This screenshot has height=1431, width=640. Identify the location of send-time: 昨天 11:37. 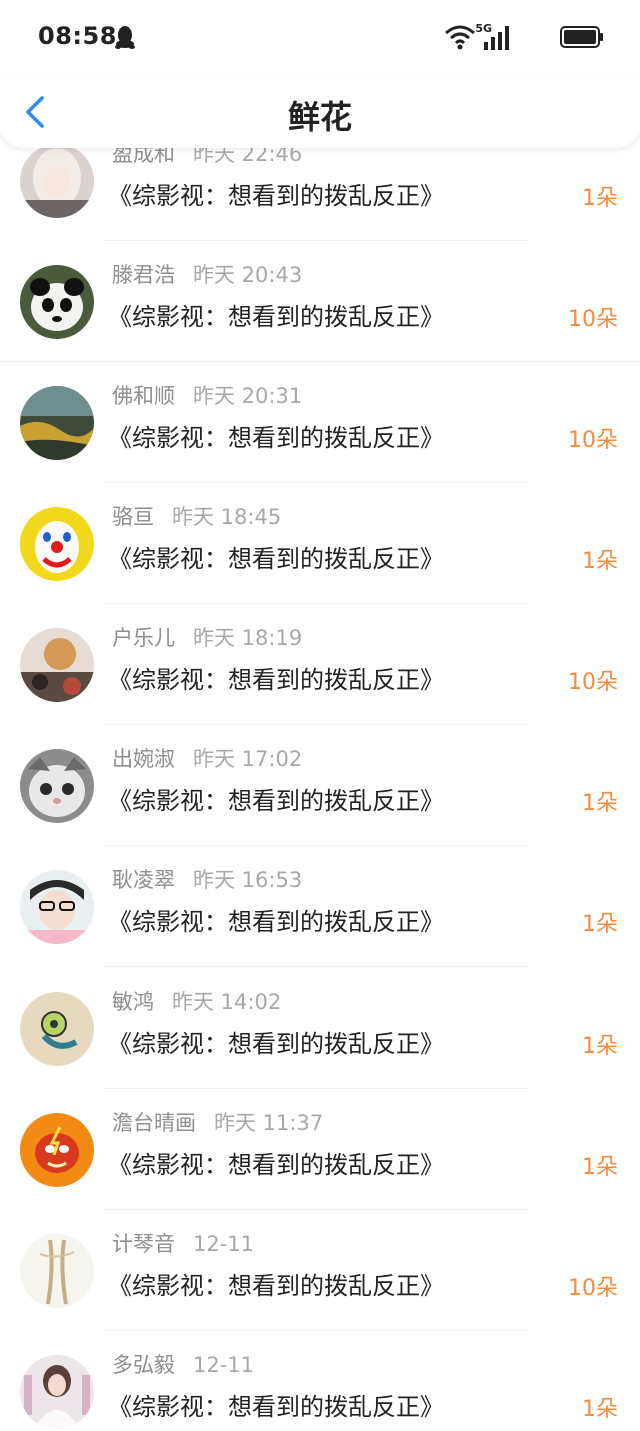
(269, 1123).